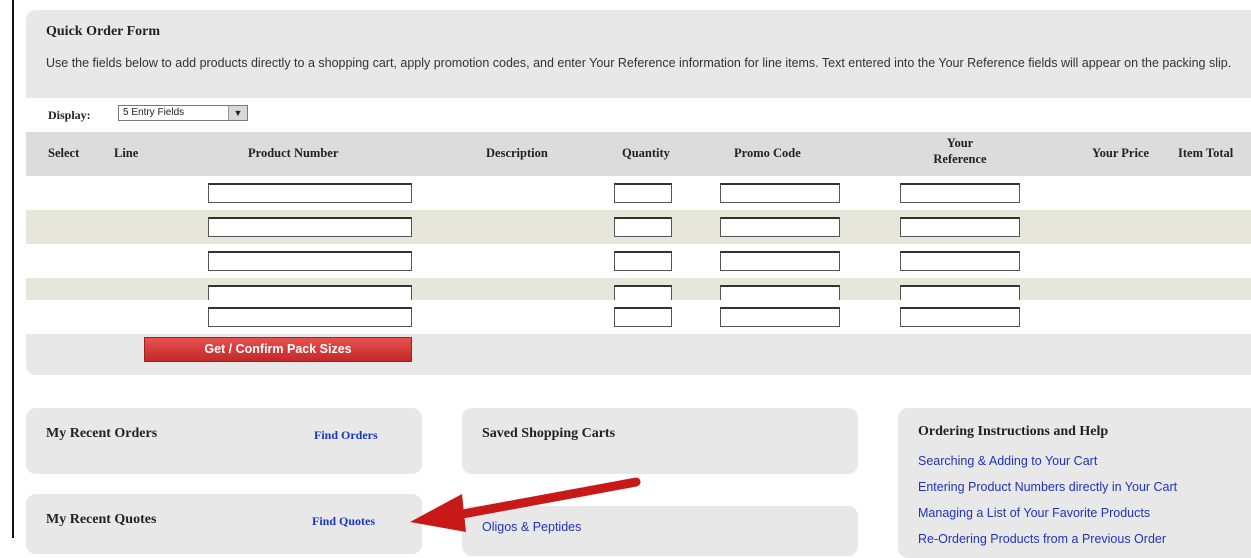 This screenshot has height=558, width=1251. I want to click on annotation-arrow, so click(525, 504).